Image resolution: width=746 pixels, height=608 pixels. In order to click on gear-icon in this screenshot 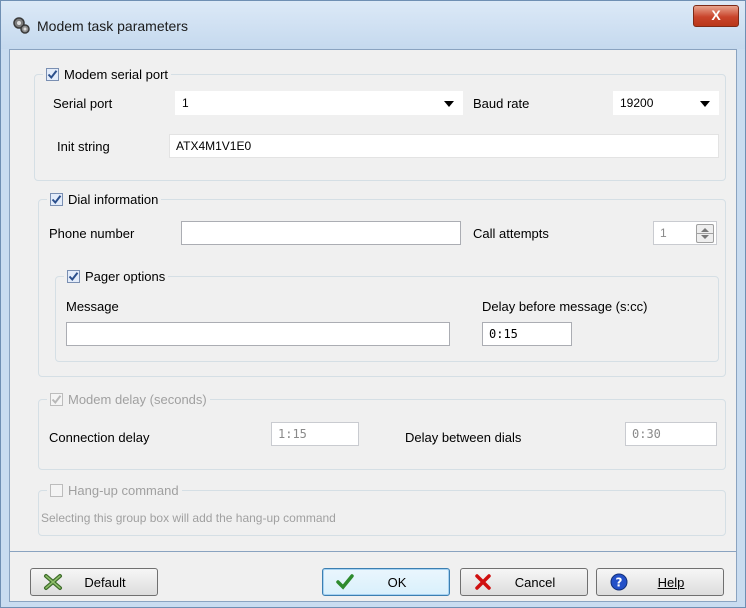, I will do `click(21, 25)`.